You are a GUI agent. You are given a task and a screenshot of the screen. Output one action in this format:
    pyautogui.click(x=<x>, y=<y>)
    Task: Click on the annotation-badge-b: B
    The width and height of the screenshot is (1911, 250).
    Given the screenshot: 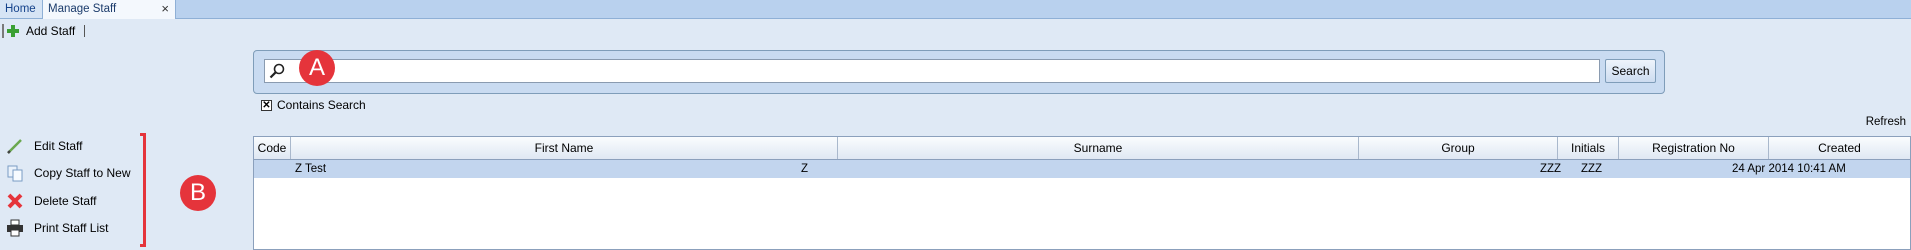 What is the action you would take?
    pyautogui.click(x=198, y=193)
    